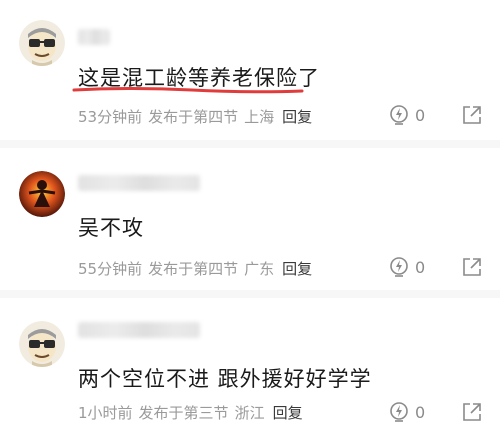 Image resolution: width=500 pixels, height=440 pixels. I want to click on flame-figure-avatar-icon, so click(42, 194).